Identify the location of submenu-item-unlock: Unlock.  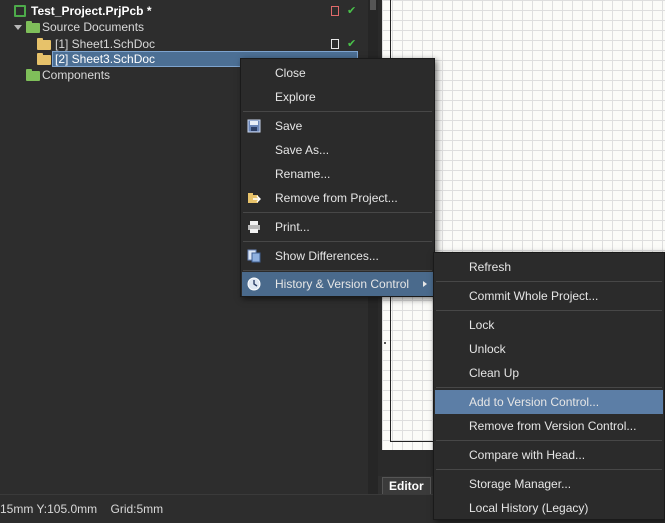
(549, 349).